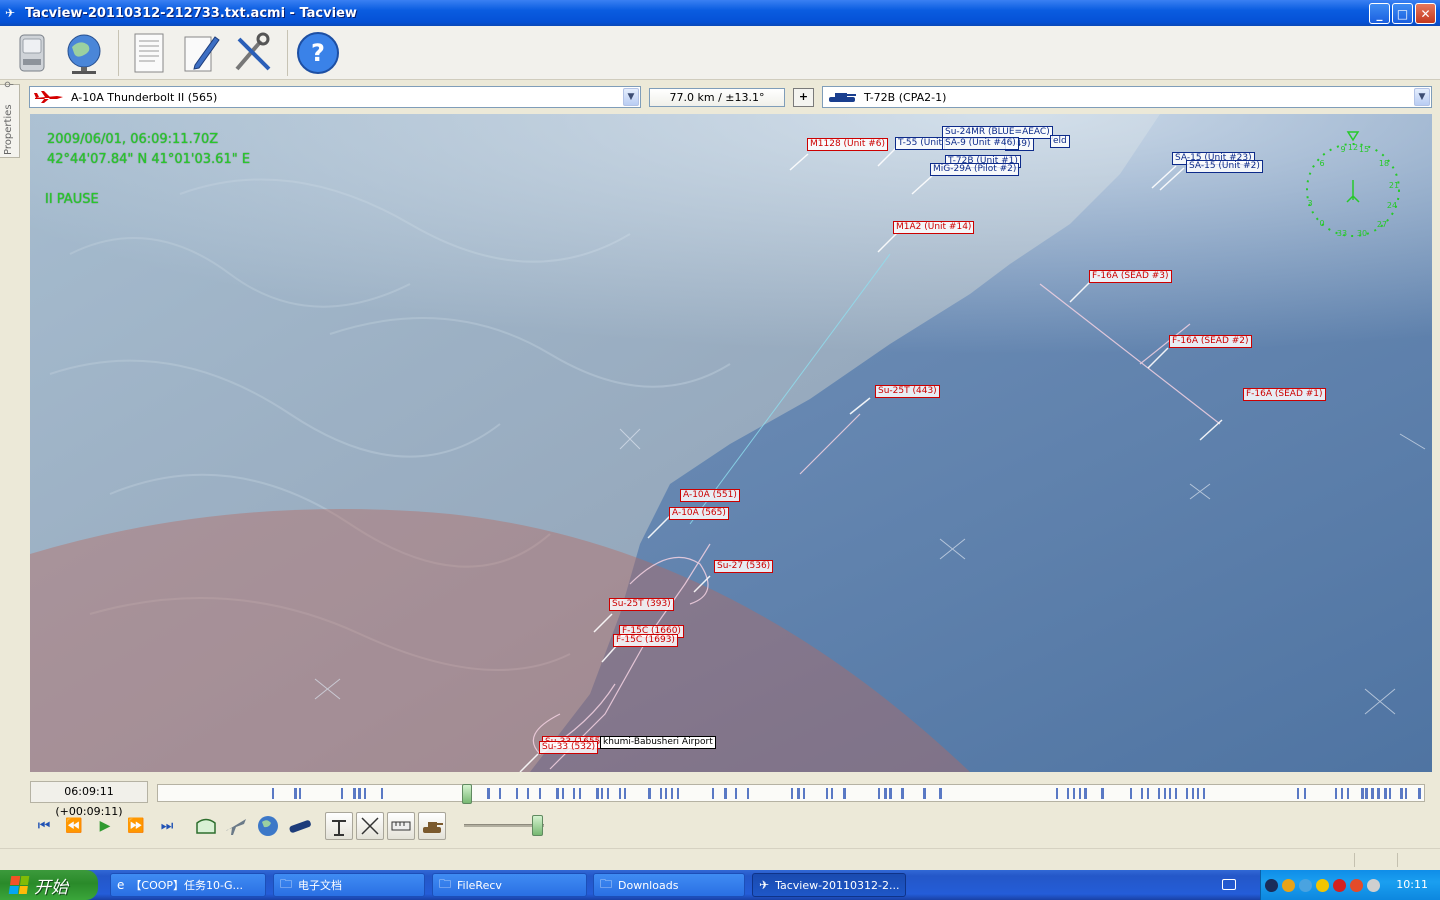 The height and width of the screenshot is (900, 1440). I want to click on tray-qq-icon, so click(1288, 885).